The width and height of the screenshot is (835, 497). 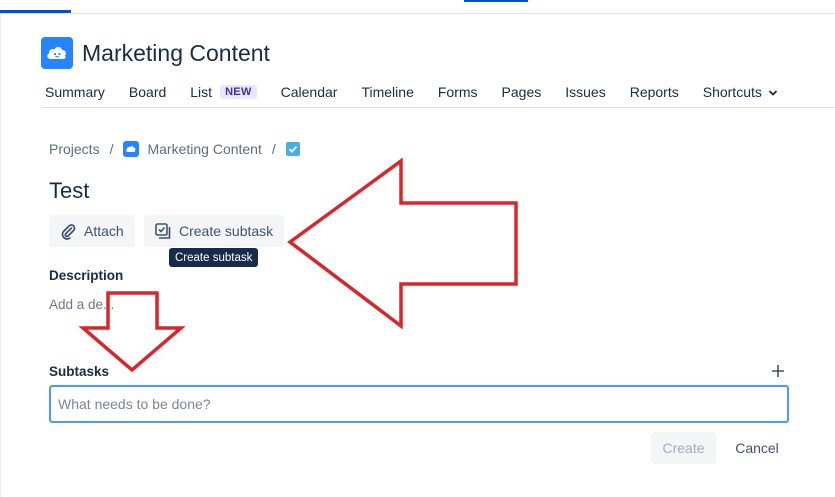 I want to click on tab-shortcuts-dropdown: Shortcuts, so click(x=740, y=92).